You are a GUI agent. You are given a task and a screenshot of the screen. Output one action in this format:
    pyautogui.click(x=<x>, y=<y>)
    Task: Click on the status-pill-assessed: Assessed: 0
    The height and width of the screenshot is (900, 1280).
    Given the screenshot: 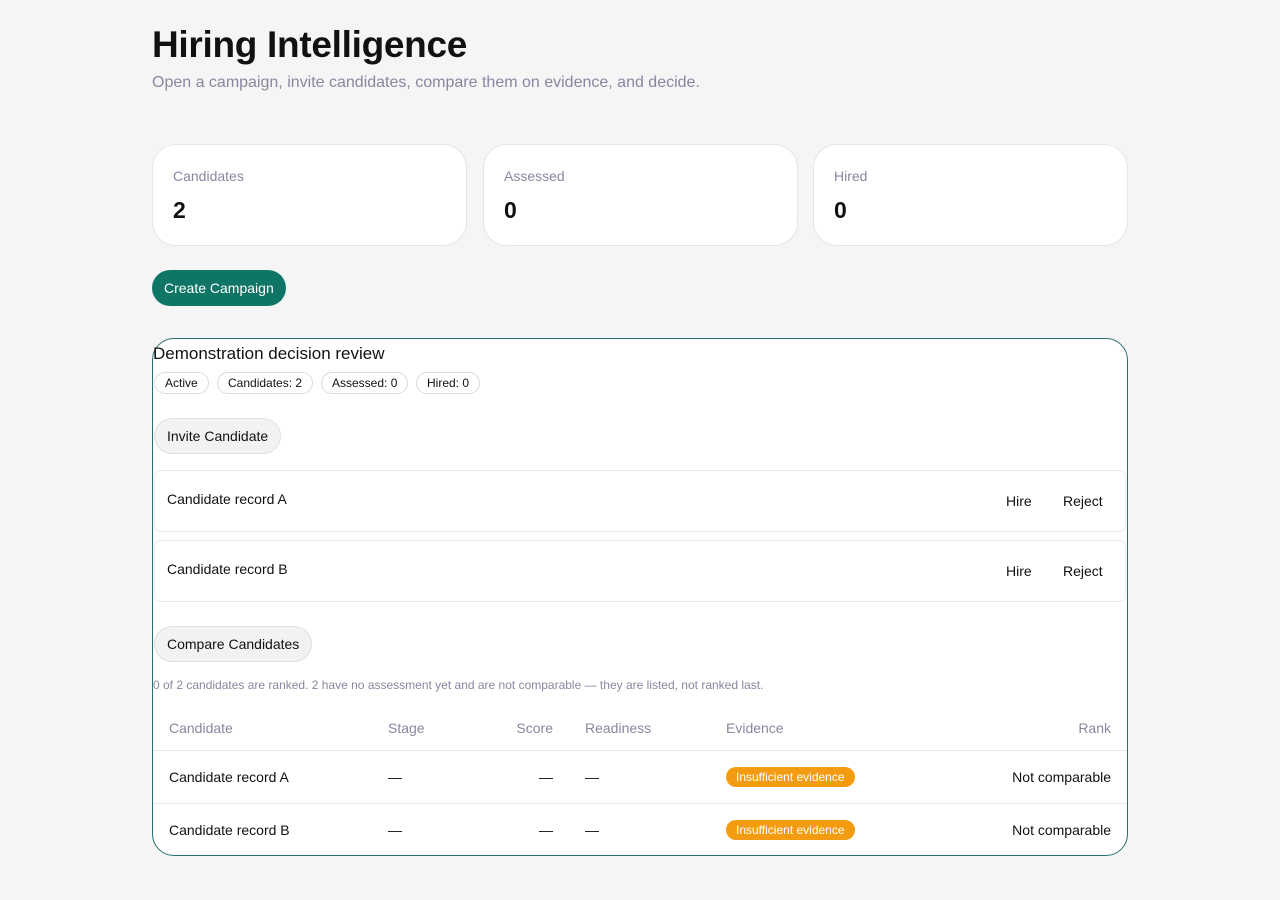 What is the action you would take?
    pyautogui.click(x=365, y=383)
    